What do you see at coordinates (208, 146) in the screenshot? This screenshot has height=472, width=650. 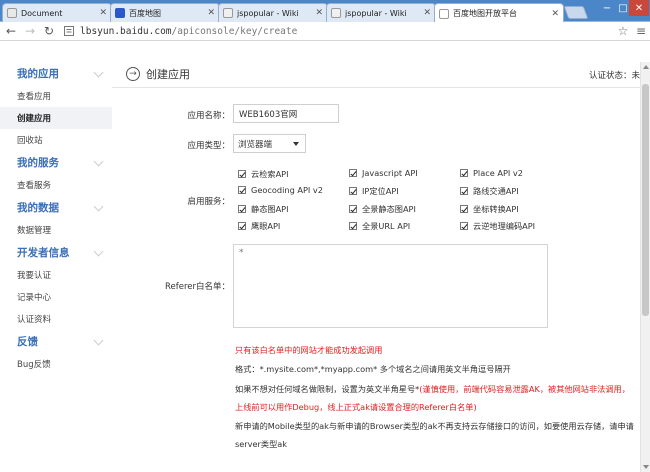 I see `app-type-label: 应用类型：` at bounding box center [208, 146].